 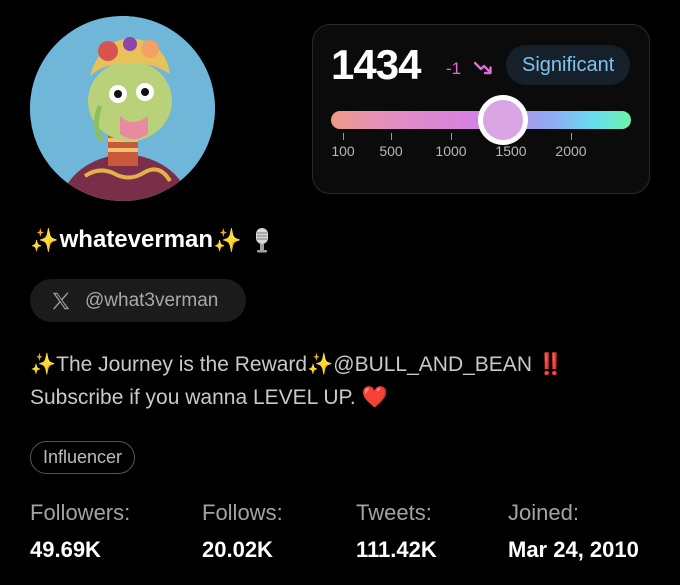 I want to click on stat-label: Joined:, so click(x=543, y=512).